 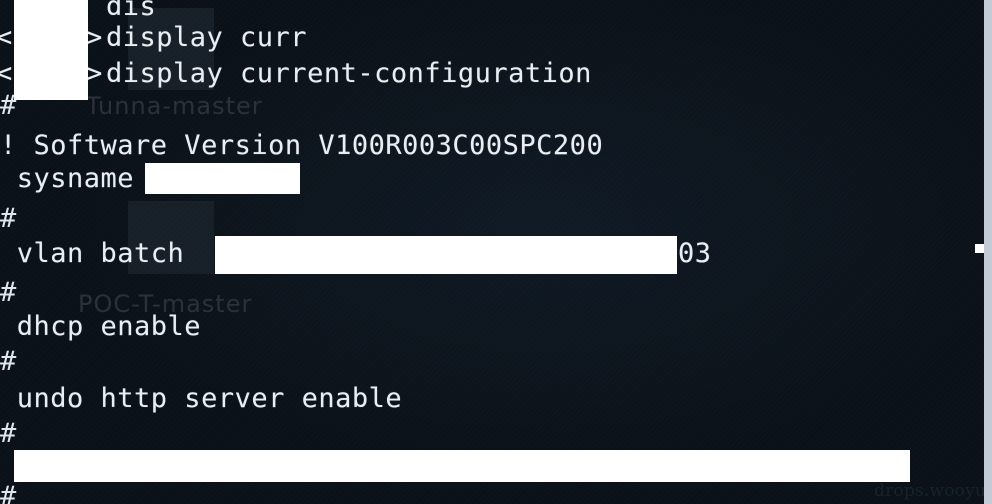 I want to click on redaction-sysname, so click(x=222, y=178).